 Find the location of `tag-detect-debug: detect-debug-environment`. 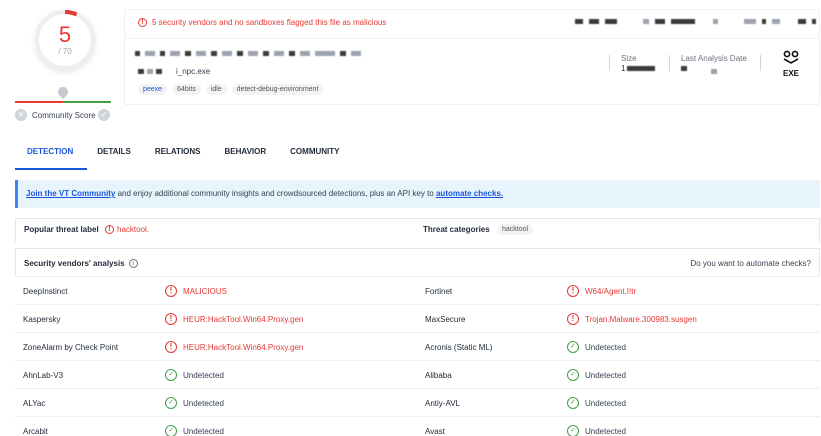

tag-detect-debug: detect-debug-environment is located at coordinates (277, 89).